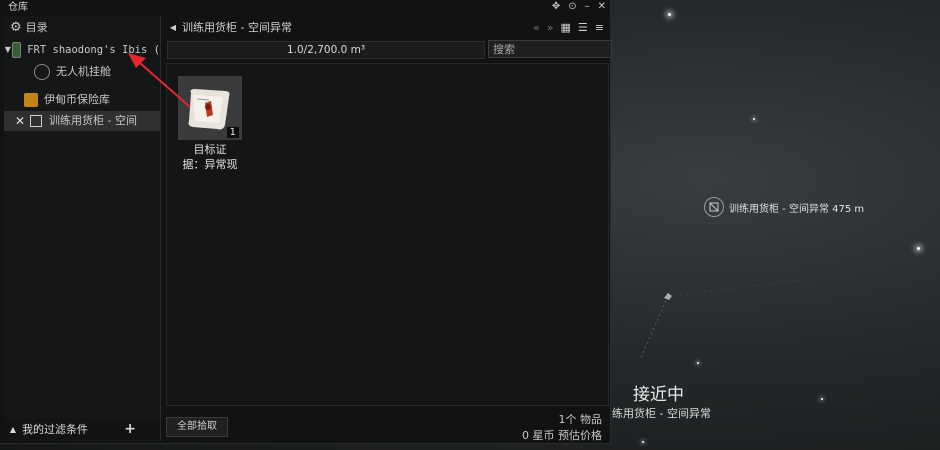 This screenshot has width=940, height=450. Describe the element at coordinates (599, 27) in the screenshot. I see `list-view-icon: ≡` at that location.